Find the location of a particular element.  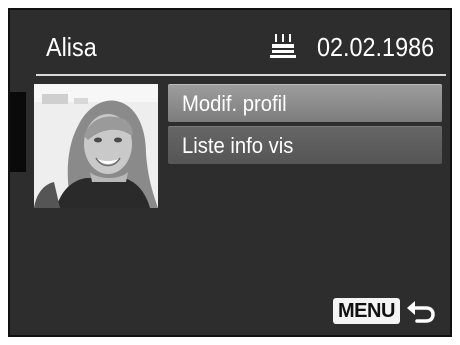

menu-list: Modif. profil Liste info vis is located at coordinates (305, 126).